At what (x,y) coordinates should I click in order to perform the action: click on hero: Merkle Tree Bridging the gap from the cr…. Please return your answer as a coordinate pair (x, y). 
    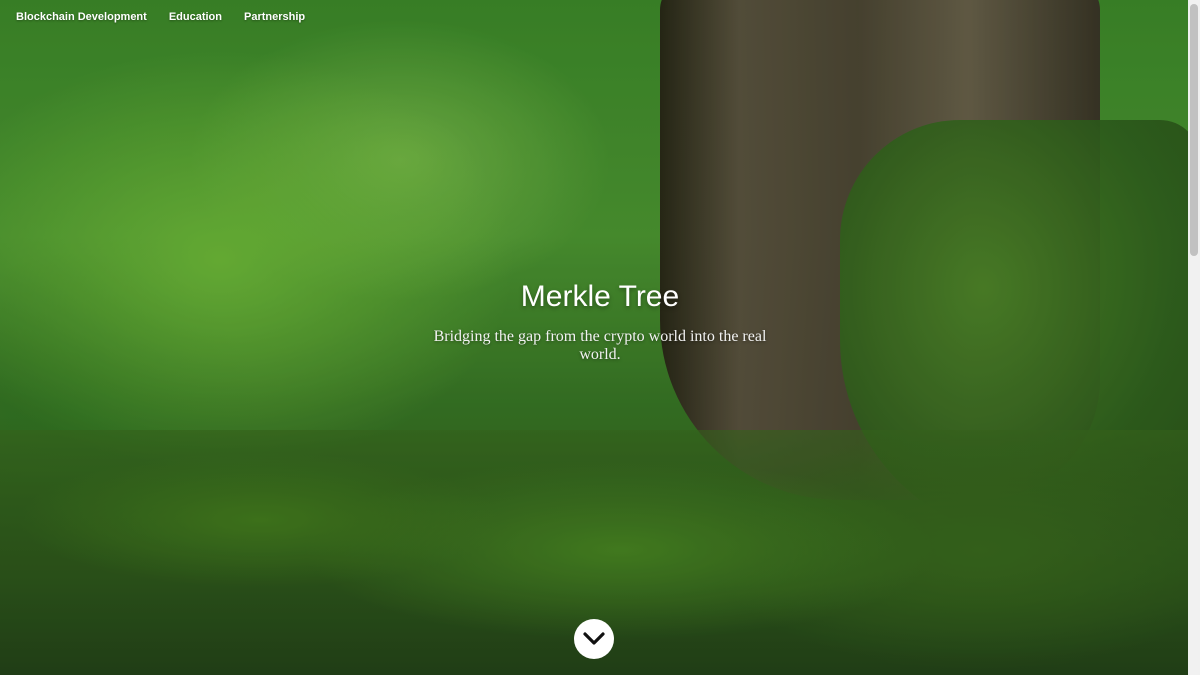
    Looking at the image, I should click on (600, 322).